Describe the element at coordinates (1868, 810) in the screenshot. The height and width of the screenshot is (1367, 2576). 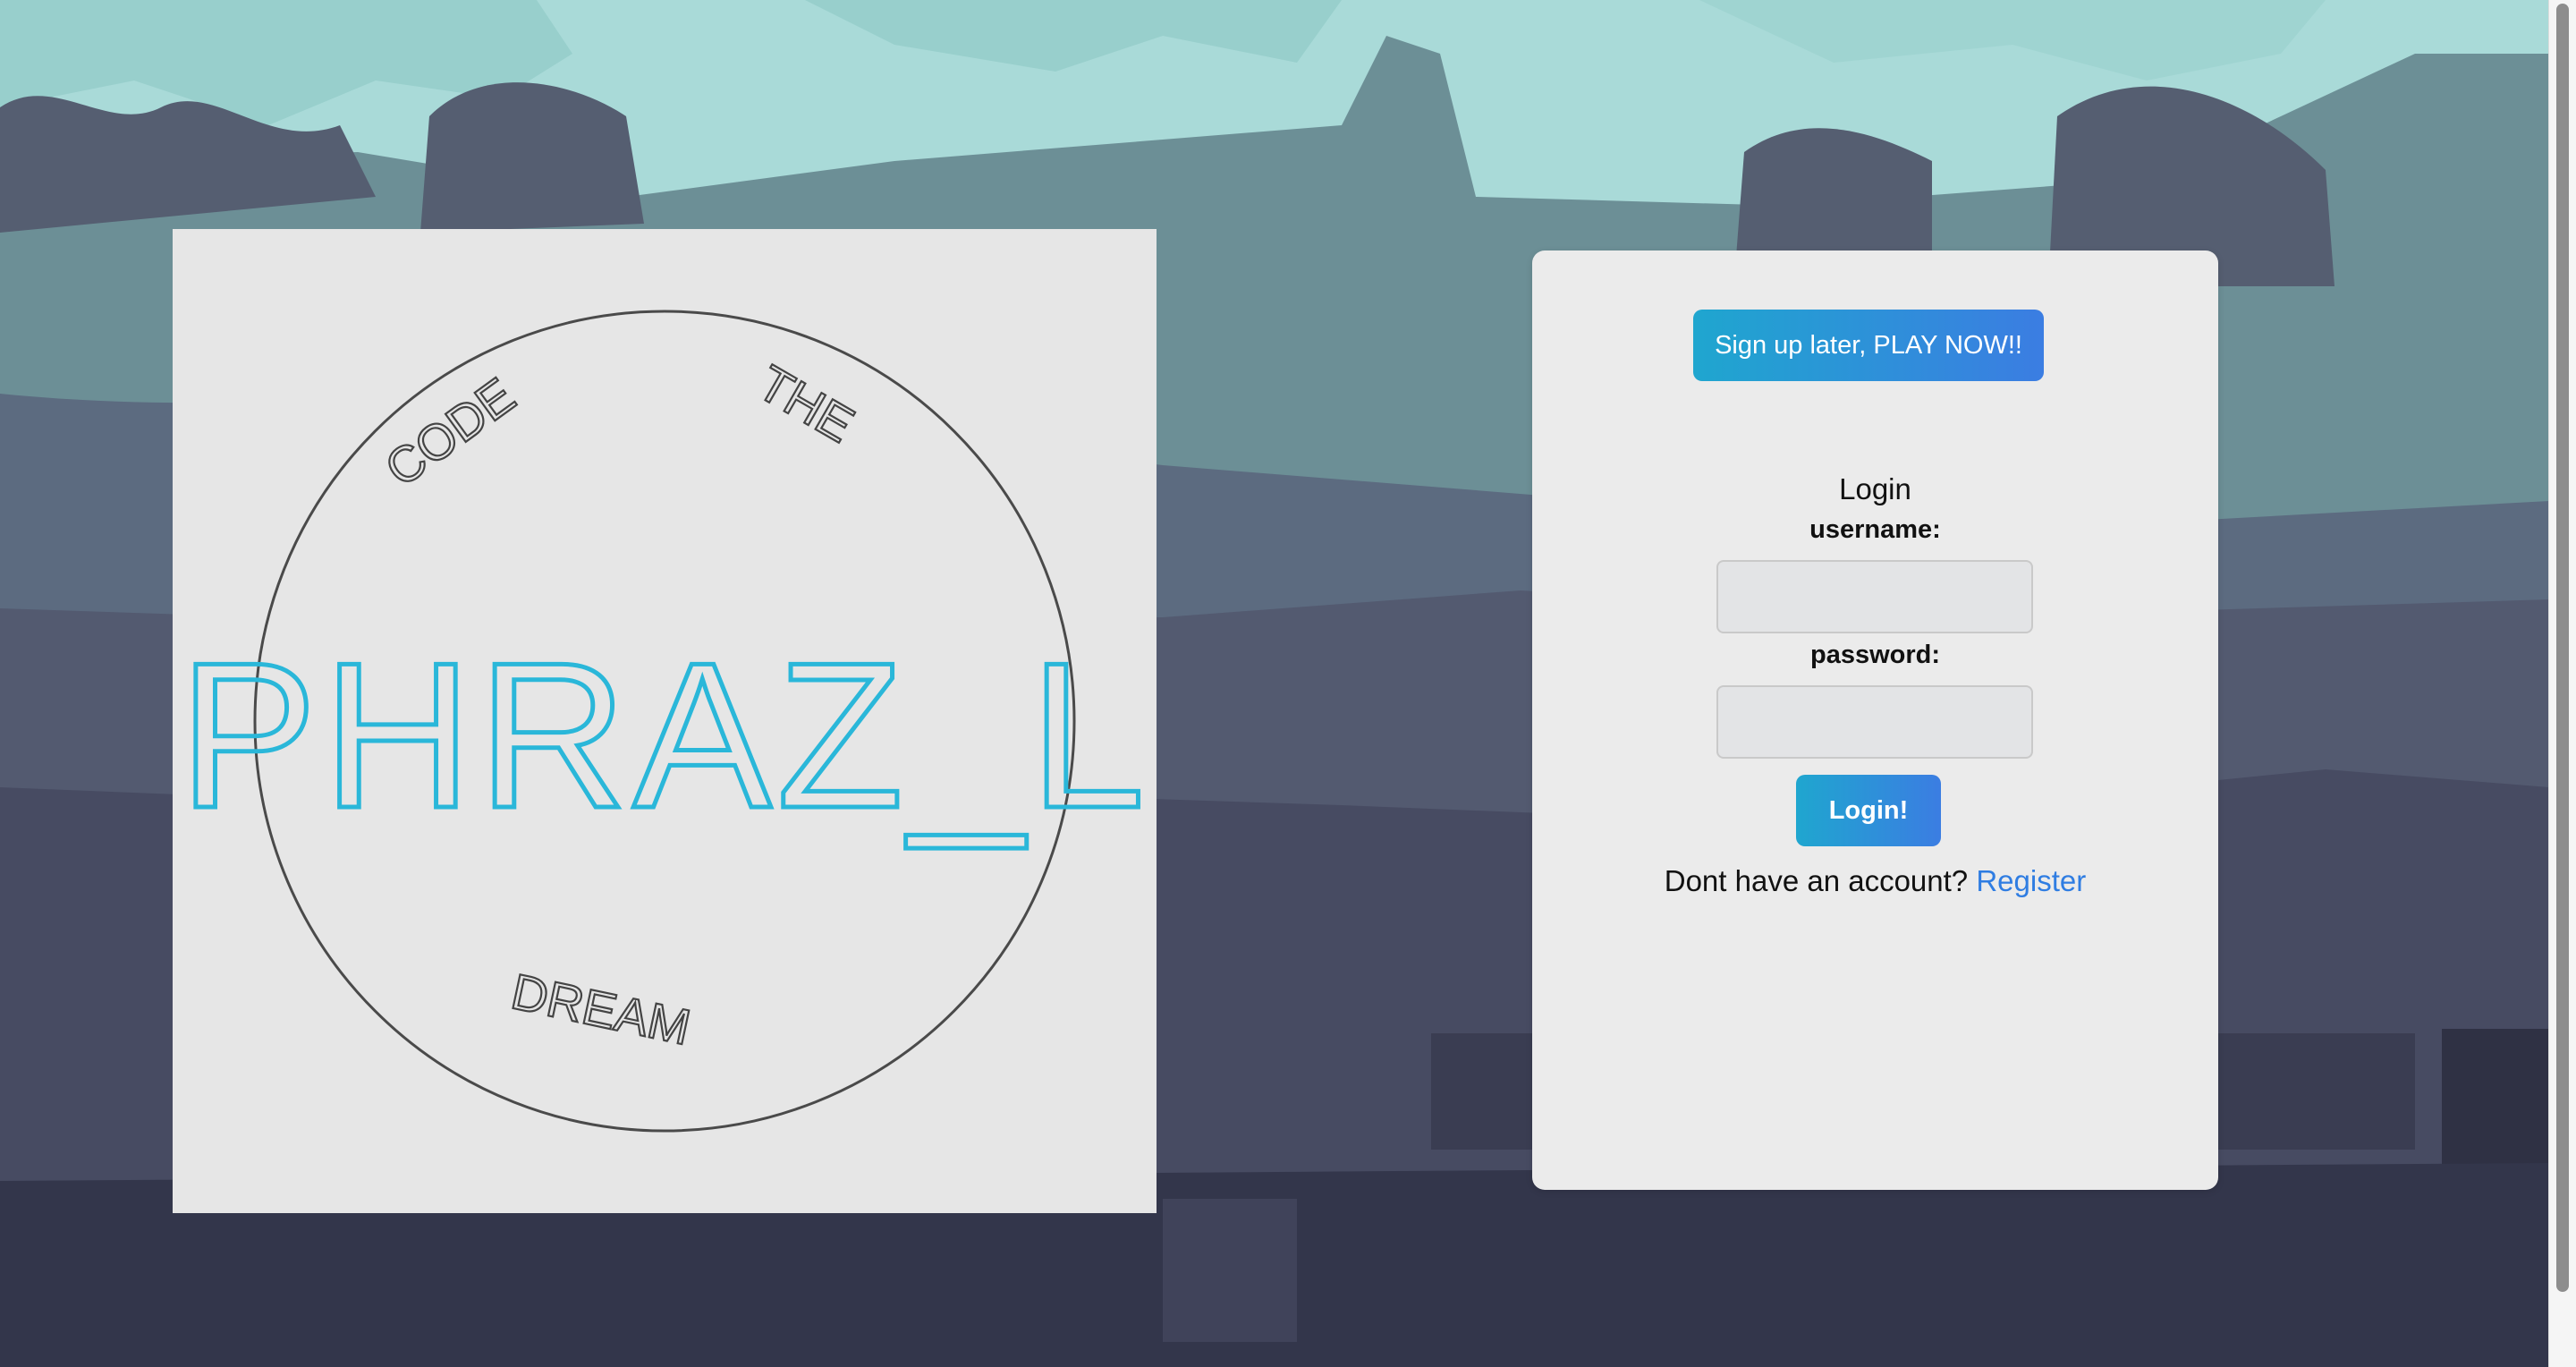
I see `login-button: Login!` at that location.